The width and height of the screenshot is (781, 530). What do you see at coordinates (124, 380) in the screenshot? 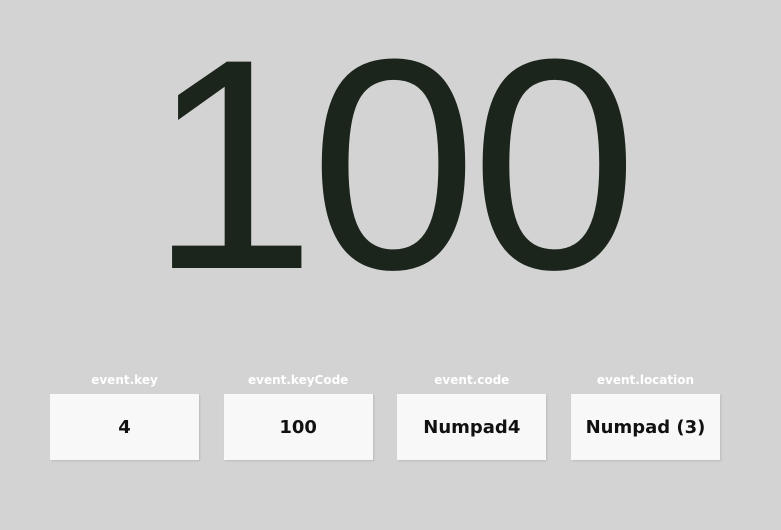
I see `event-key-label: event.key` at bounding box center [124, 380].